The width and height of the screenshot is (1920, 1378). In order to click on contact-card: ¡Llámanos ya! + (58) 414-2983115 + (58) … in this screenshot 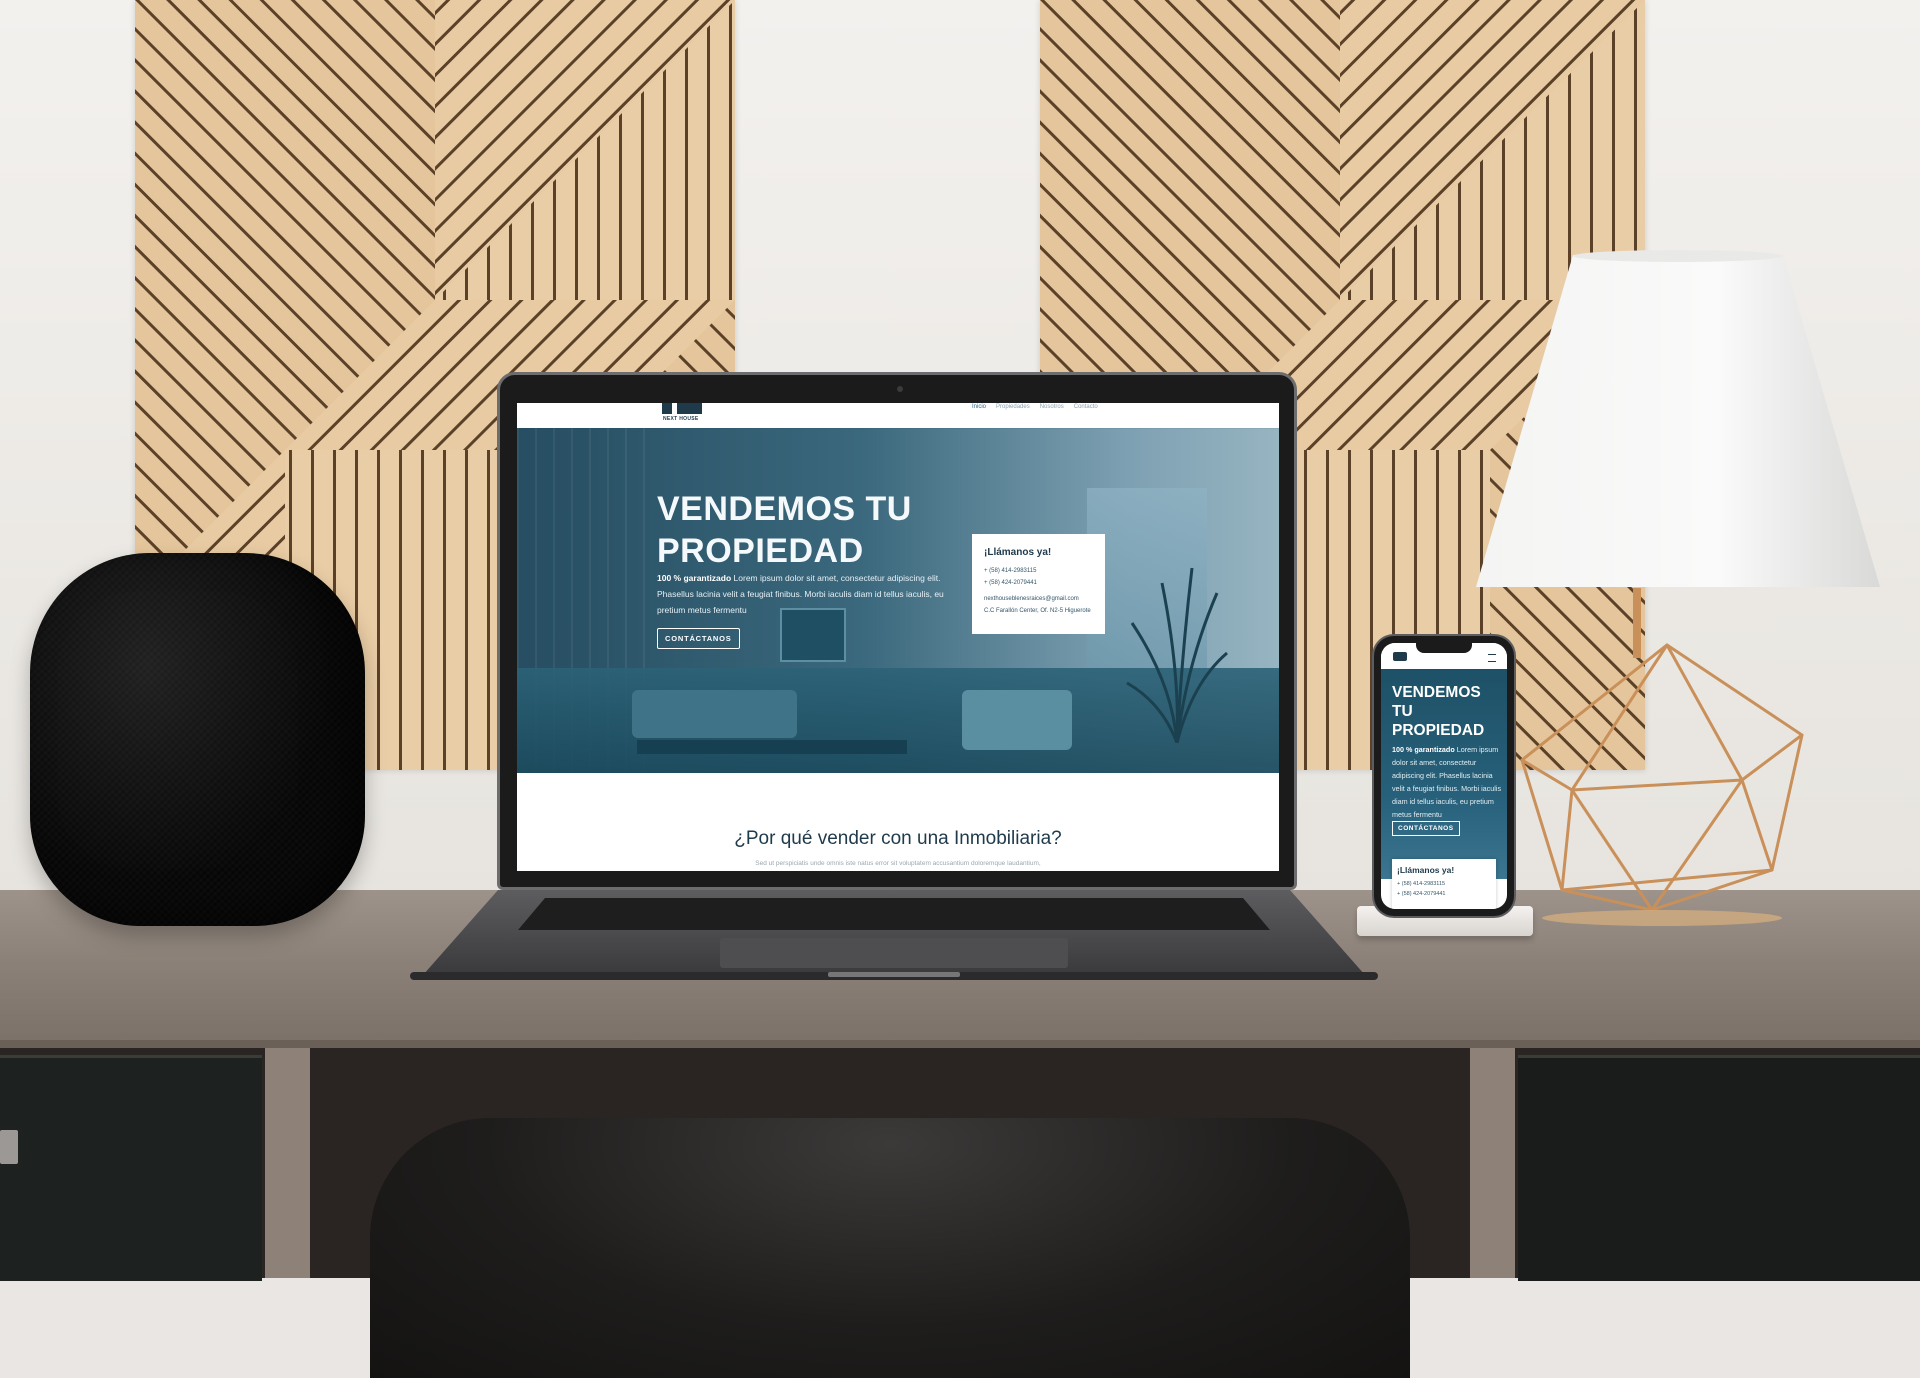, I will do `click(1038, 584)`.